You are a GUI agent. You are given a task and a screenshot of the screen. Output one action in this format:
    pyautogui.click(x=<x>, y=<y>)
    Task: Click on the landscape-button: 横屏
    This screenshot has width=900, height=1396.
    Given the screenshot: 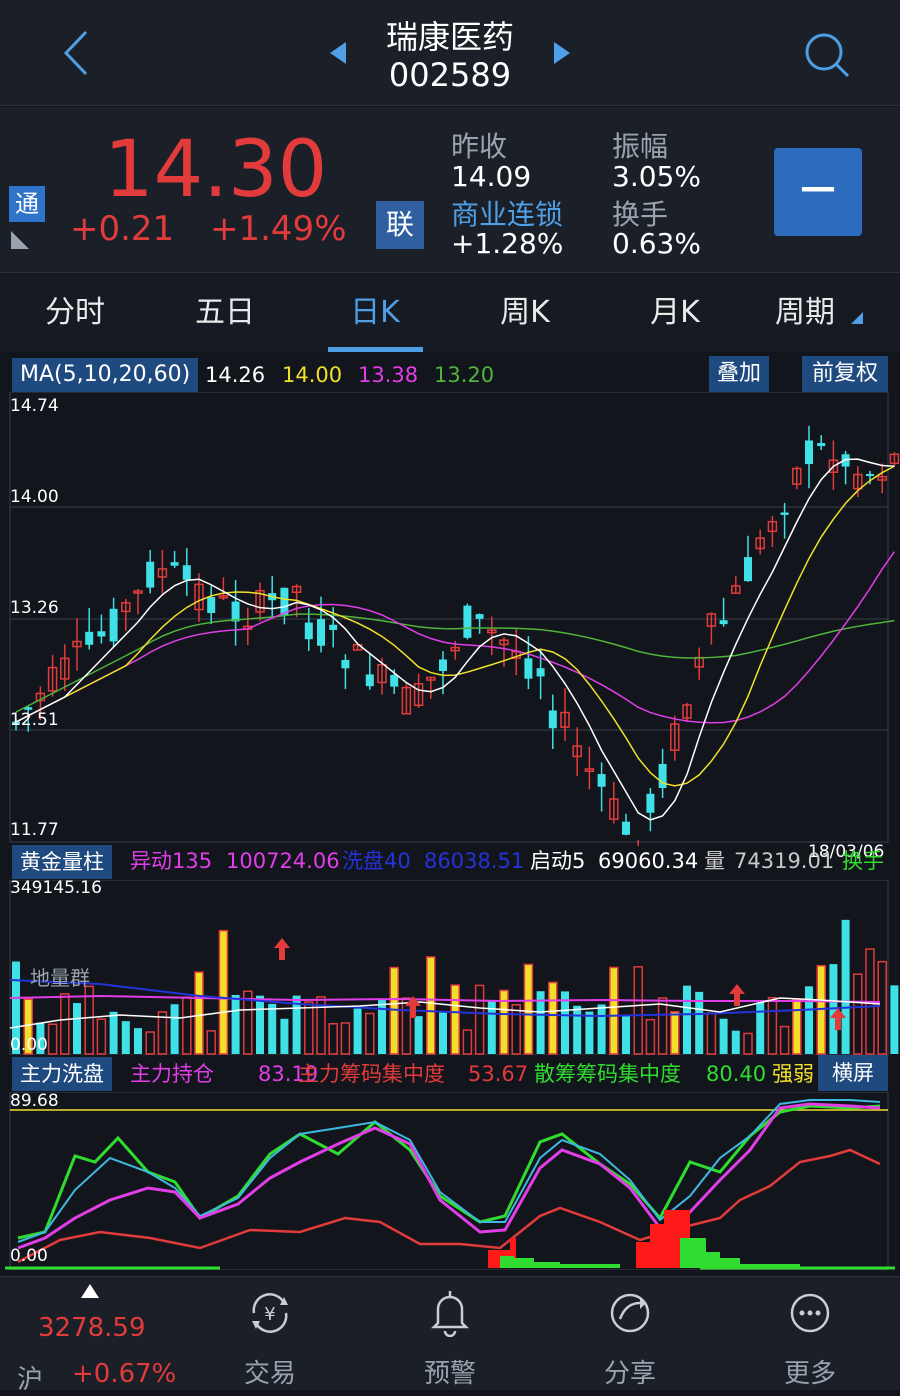 What is the action you would take?
    pyautogui.click(x=853, y=1073)
    